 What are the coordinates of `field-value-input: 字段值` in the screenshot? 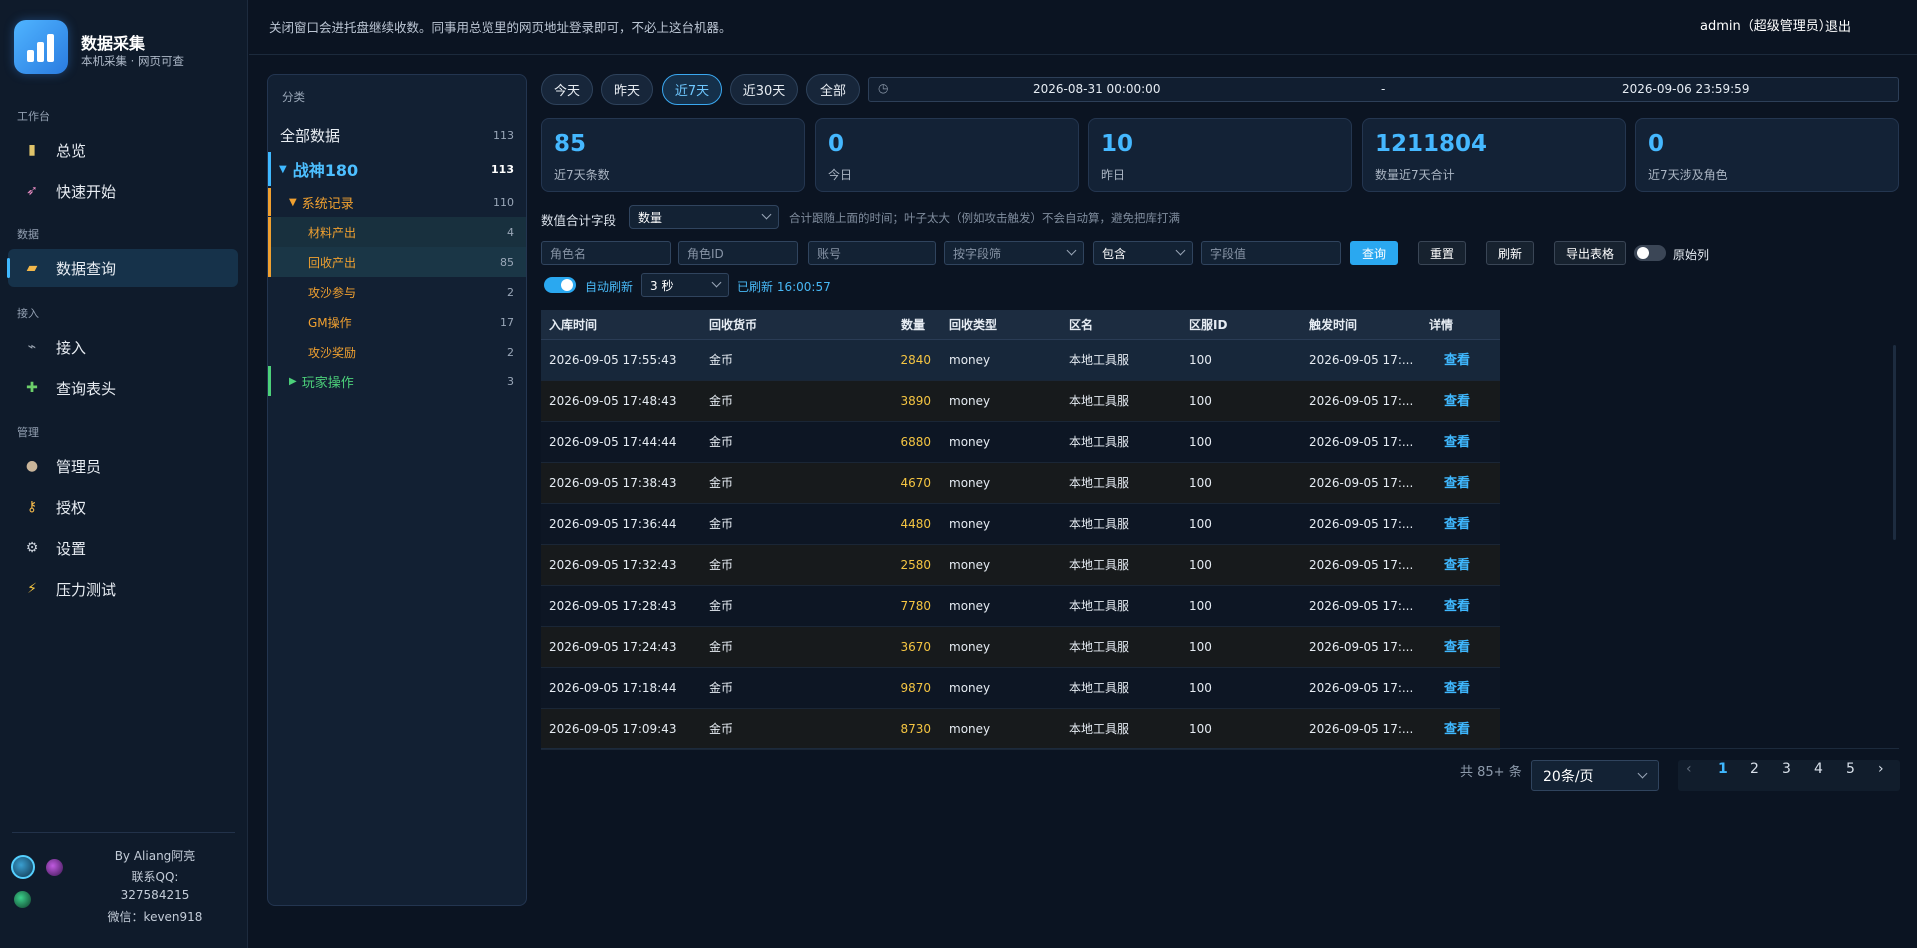 It's located at (1271, 253).